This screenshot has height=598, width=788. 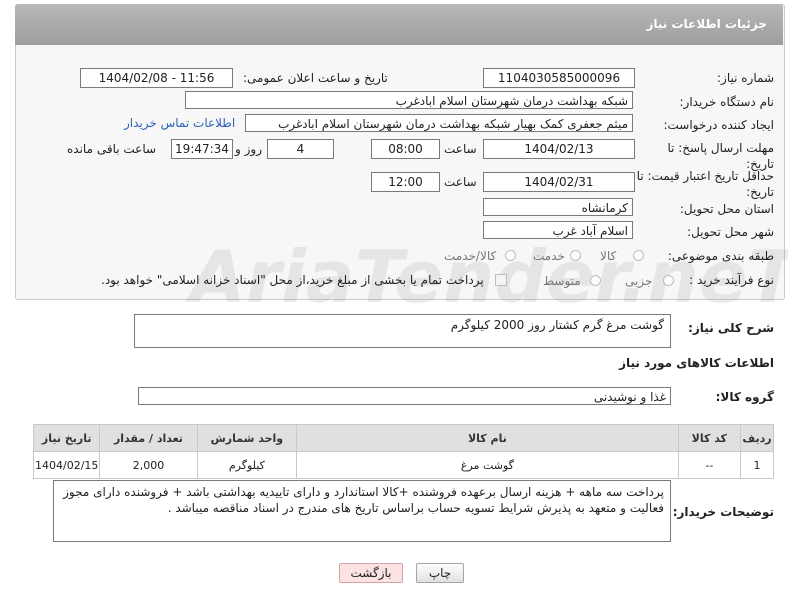 I want to click on panel-title: جزئیات اطلاعات نیاز, so click(x=706, y=24).